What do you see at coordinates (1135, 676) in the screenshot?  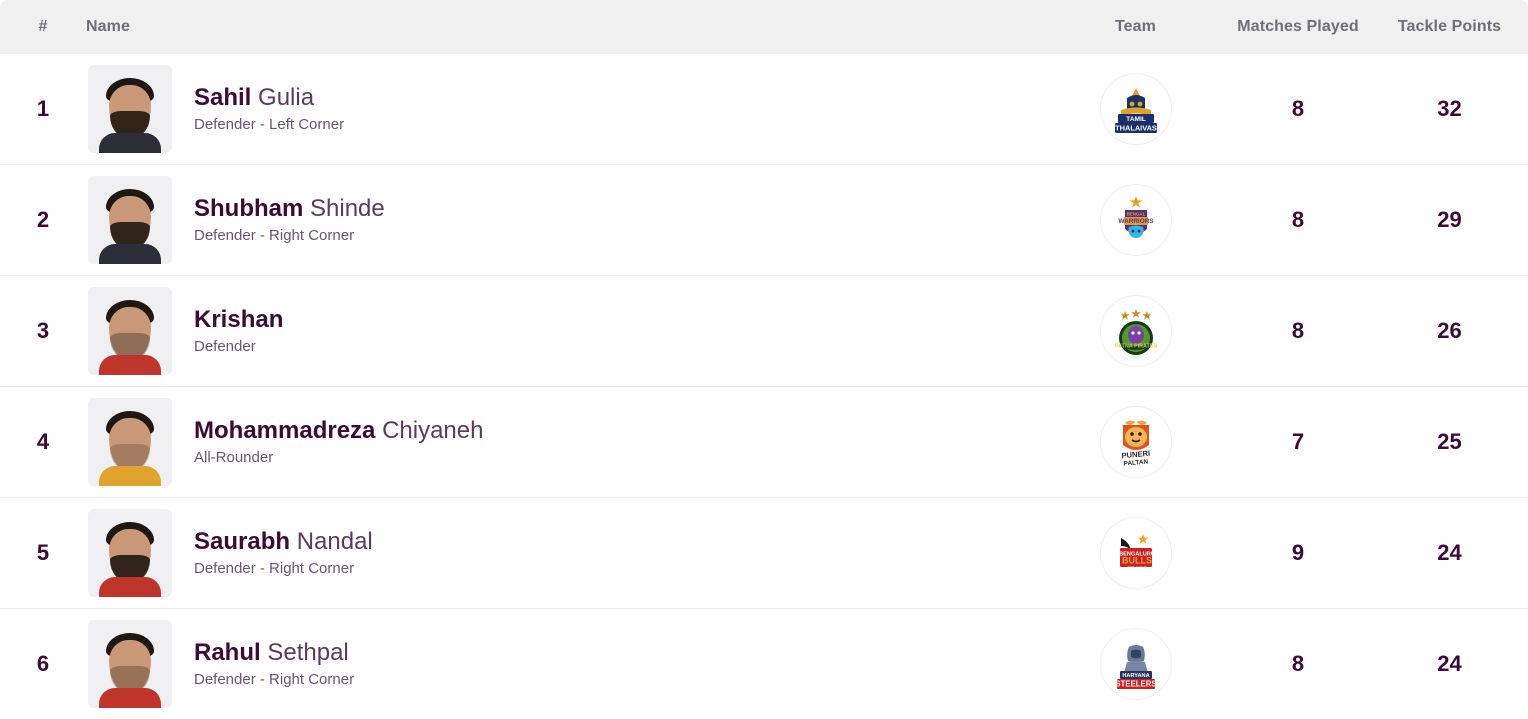 I see `svg-text: HARYANA` at bounding box center [1135, 676].